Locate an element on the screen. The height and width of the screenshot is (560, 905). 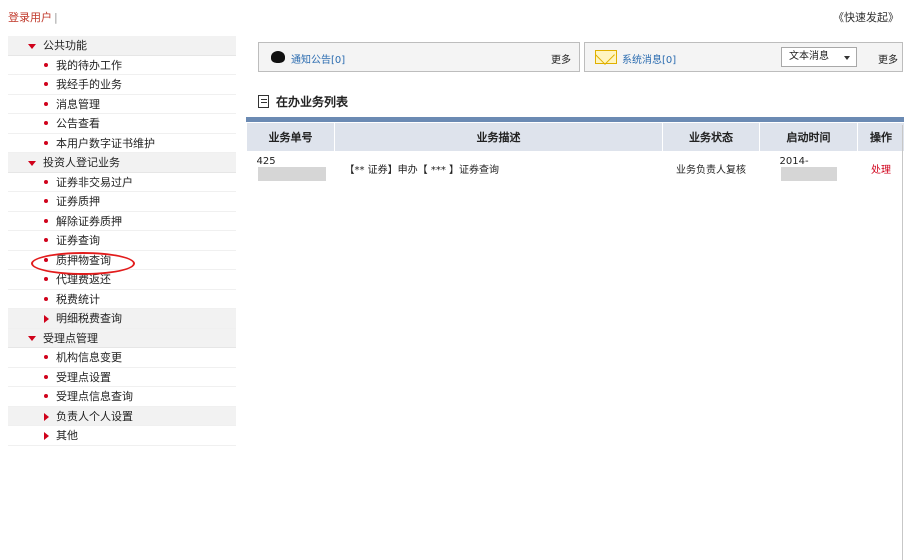
menu-item-tax-statistics: 税费统计 is located at coordinates (122, 299).